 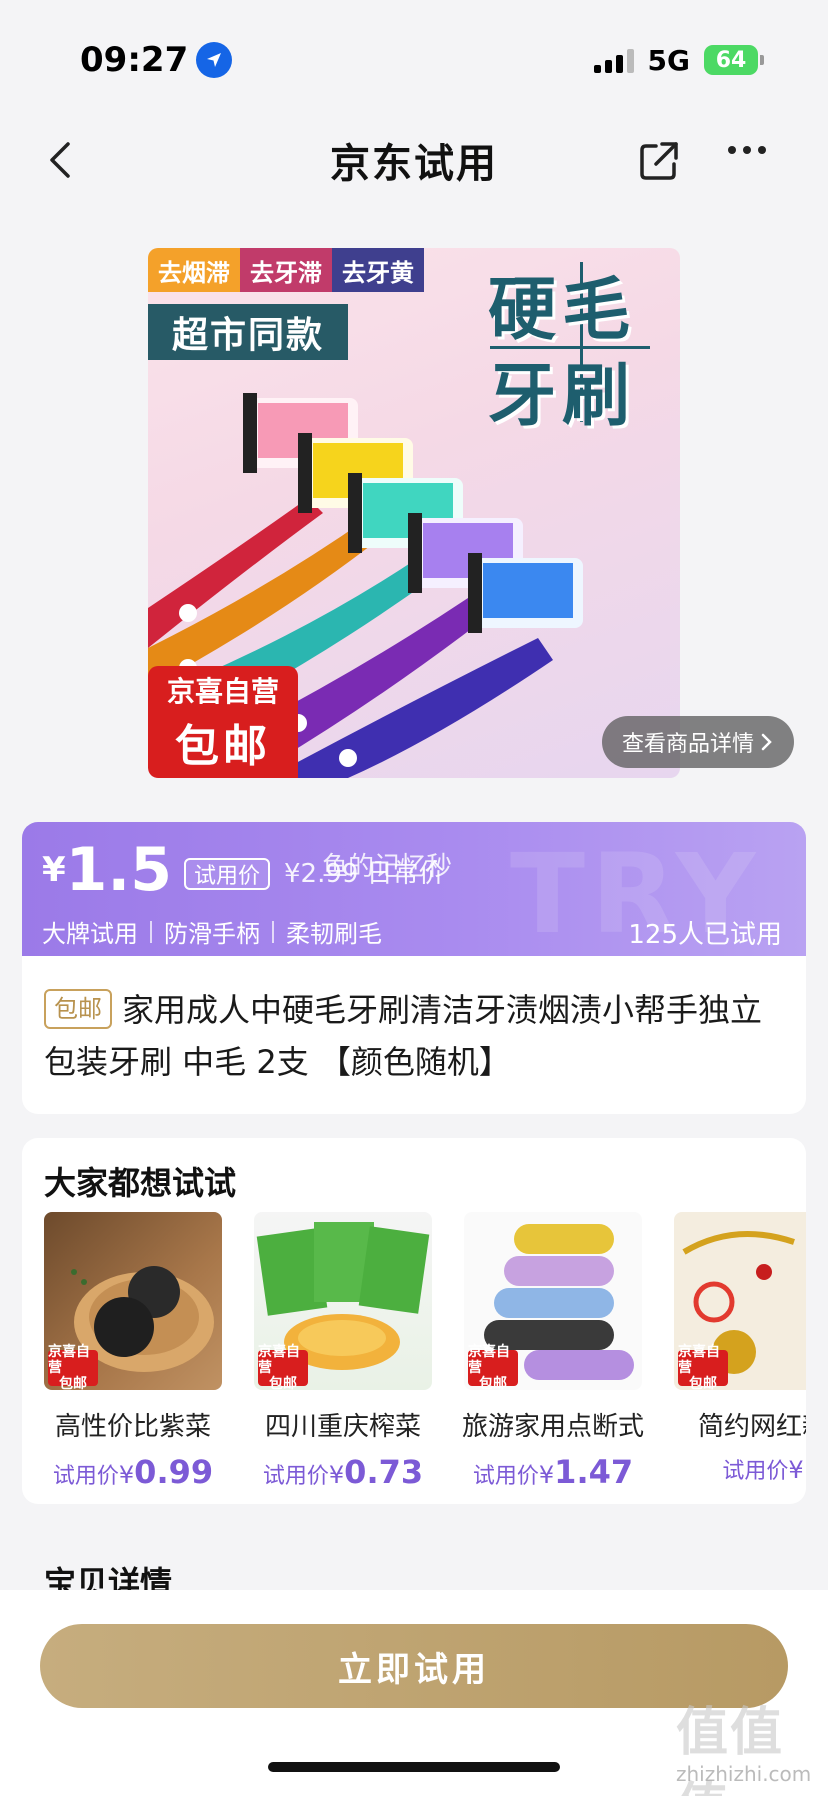 I want to click on signal-icon, so click(x=613, y=60).